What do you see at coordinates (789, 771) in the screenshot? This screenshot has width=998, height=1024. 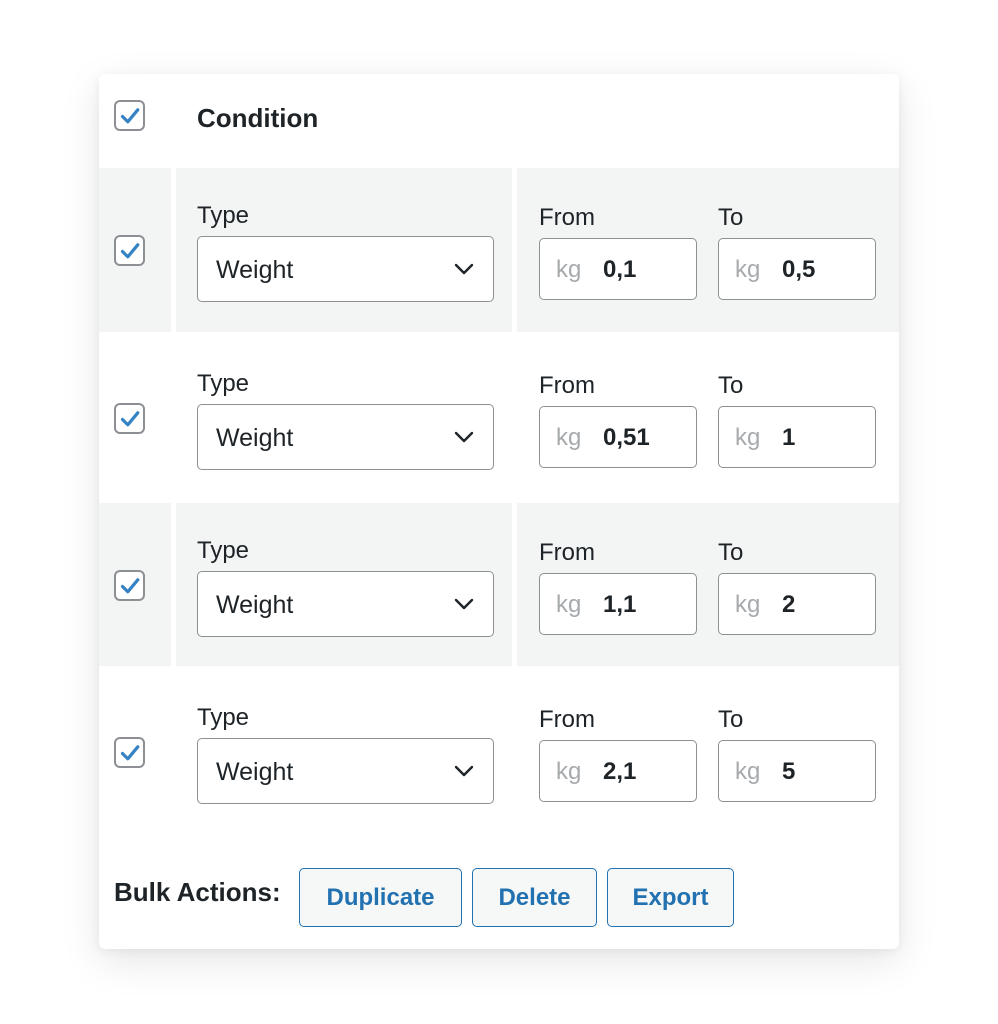 I see `to-value: 5` at bounding box center [789, 771].